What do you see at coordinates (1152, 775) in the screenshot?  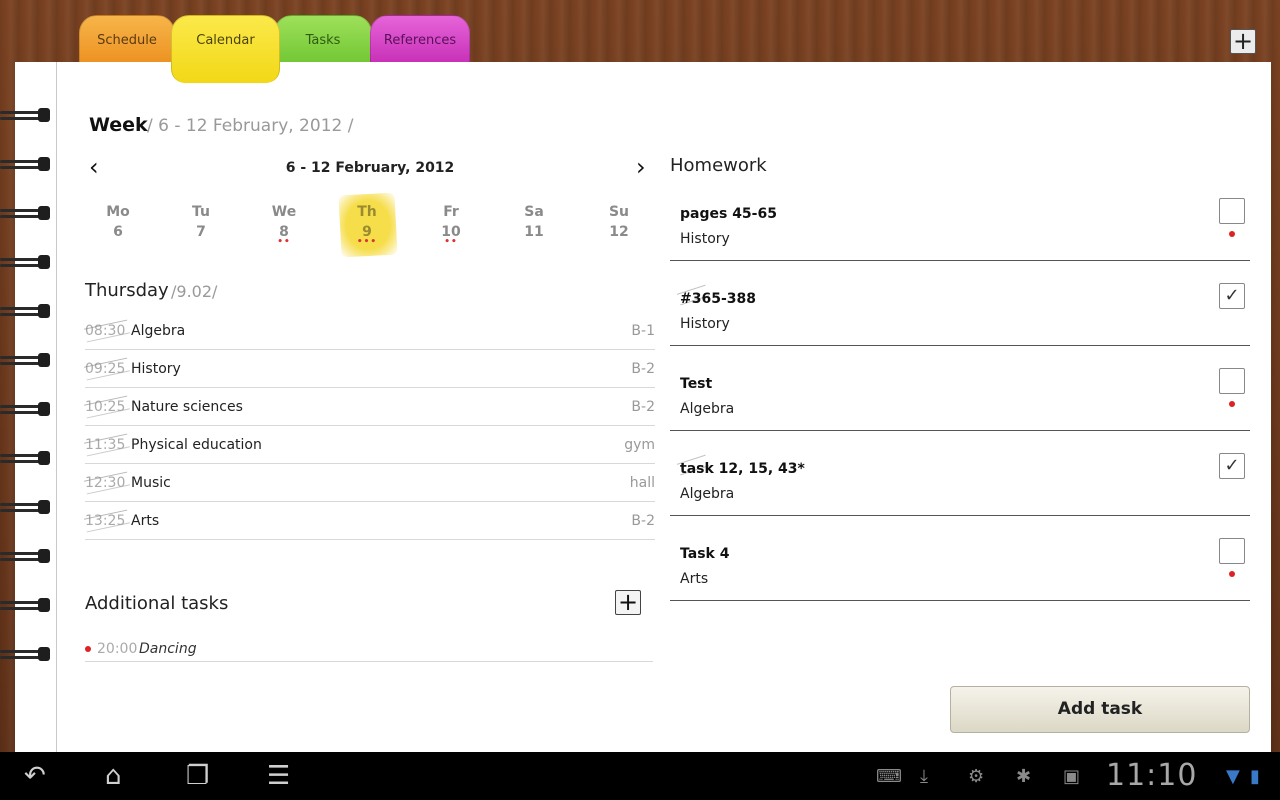 I see `clock: 11:10` at bounding box center [1152, 775].